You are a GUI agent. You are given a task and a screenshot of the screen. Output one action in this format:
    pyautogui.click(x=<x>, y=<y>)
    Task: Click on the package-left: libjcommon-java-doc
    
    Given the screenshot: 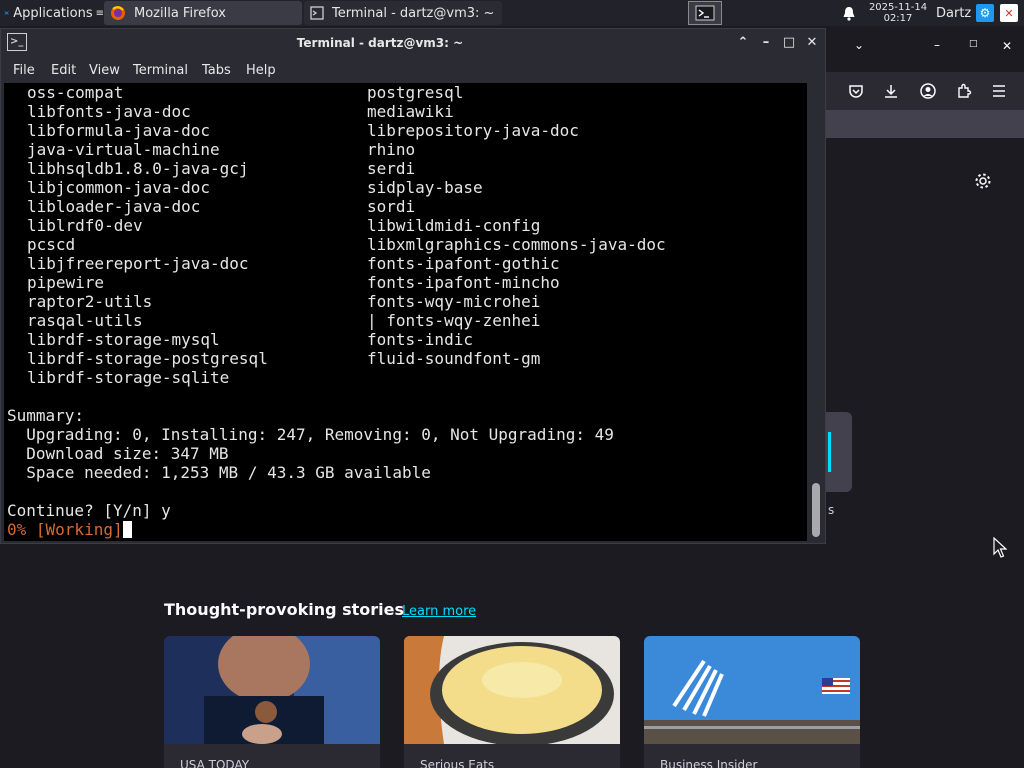 What is the action you would take?
    pyautogui.click(x=119, y=187)
    